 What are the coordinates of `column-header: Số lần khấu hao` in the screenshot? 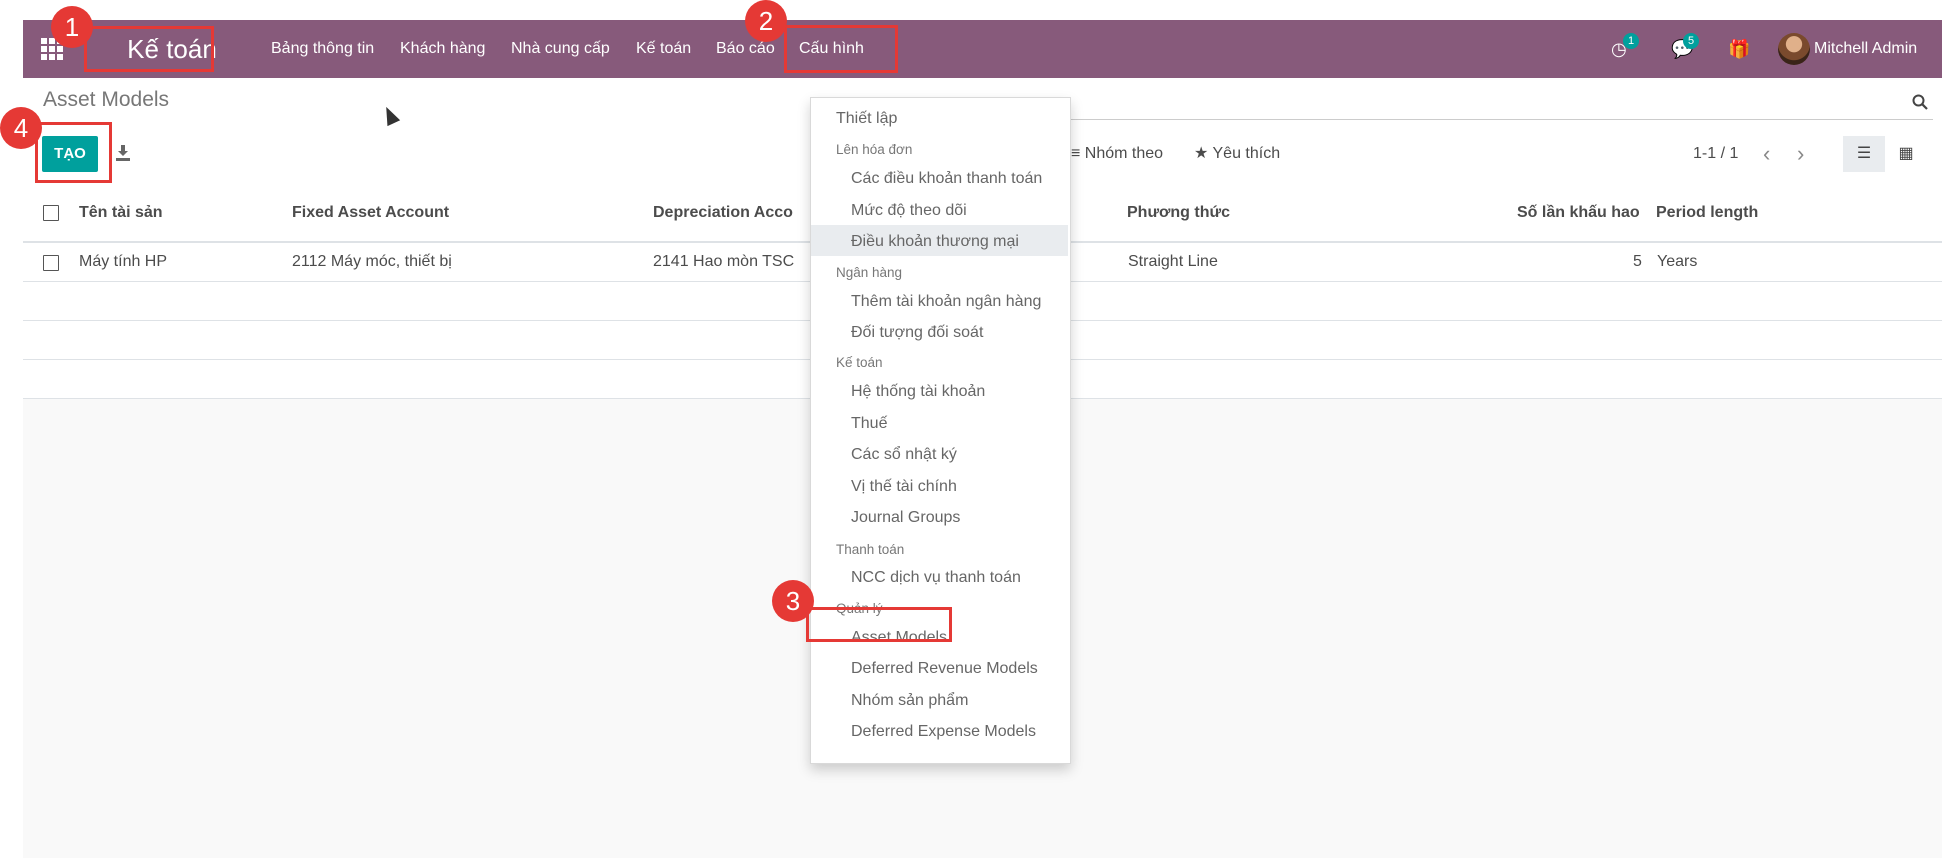 It's located at (1578, 213).